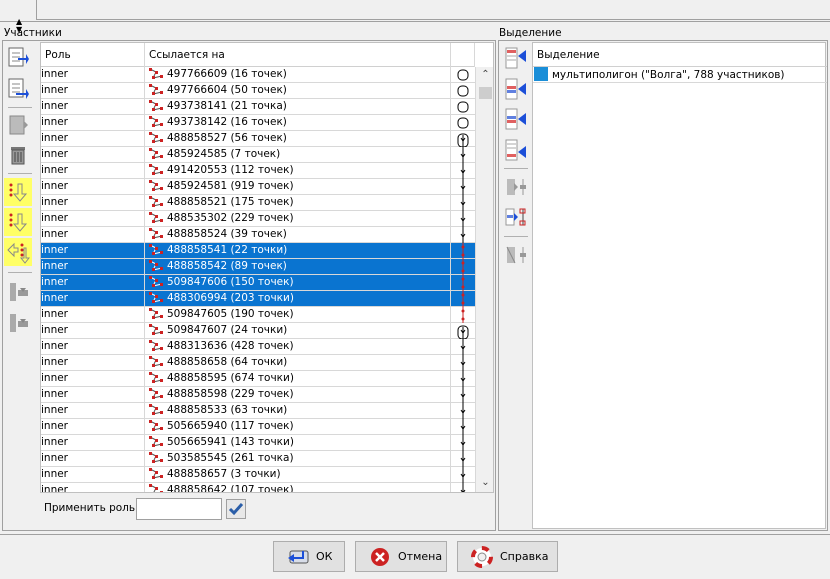  Describe the element at coordinates (516, 187) in the screenshot. I see `select-in-relation-button` at that location.